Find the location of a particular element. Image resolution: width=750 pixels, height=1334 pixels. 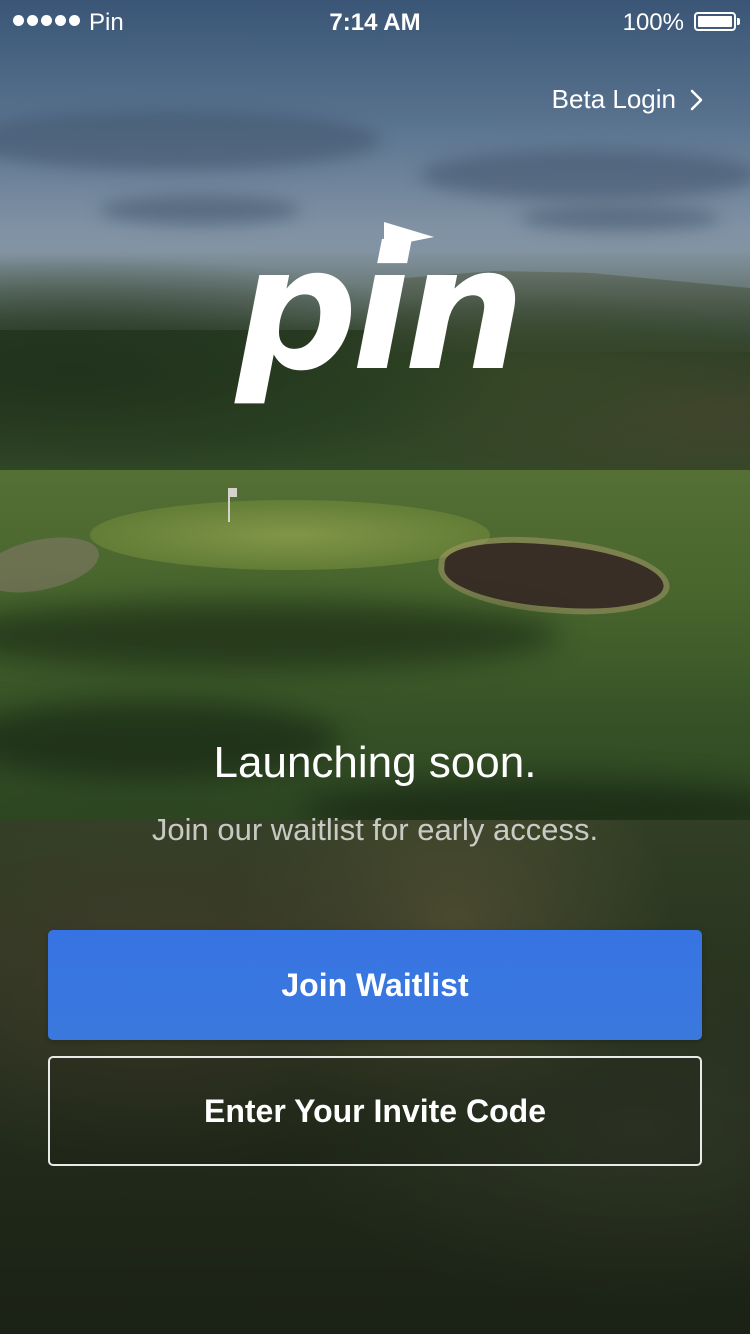

join-waitlist-button: Join Waitlist is located at coordinates (375, 985).